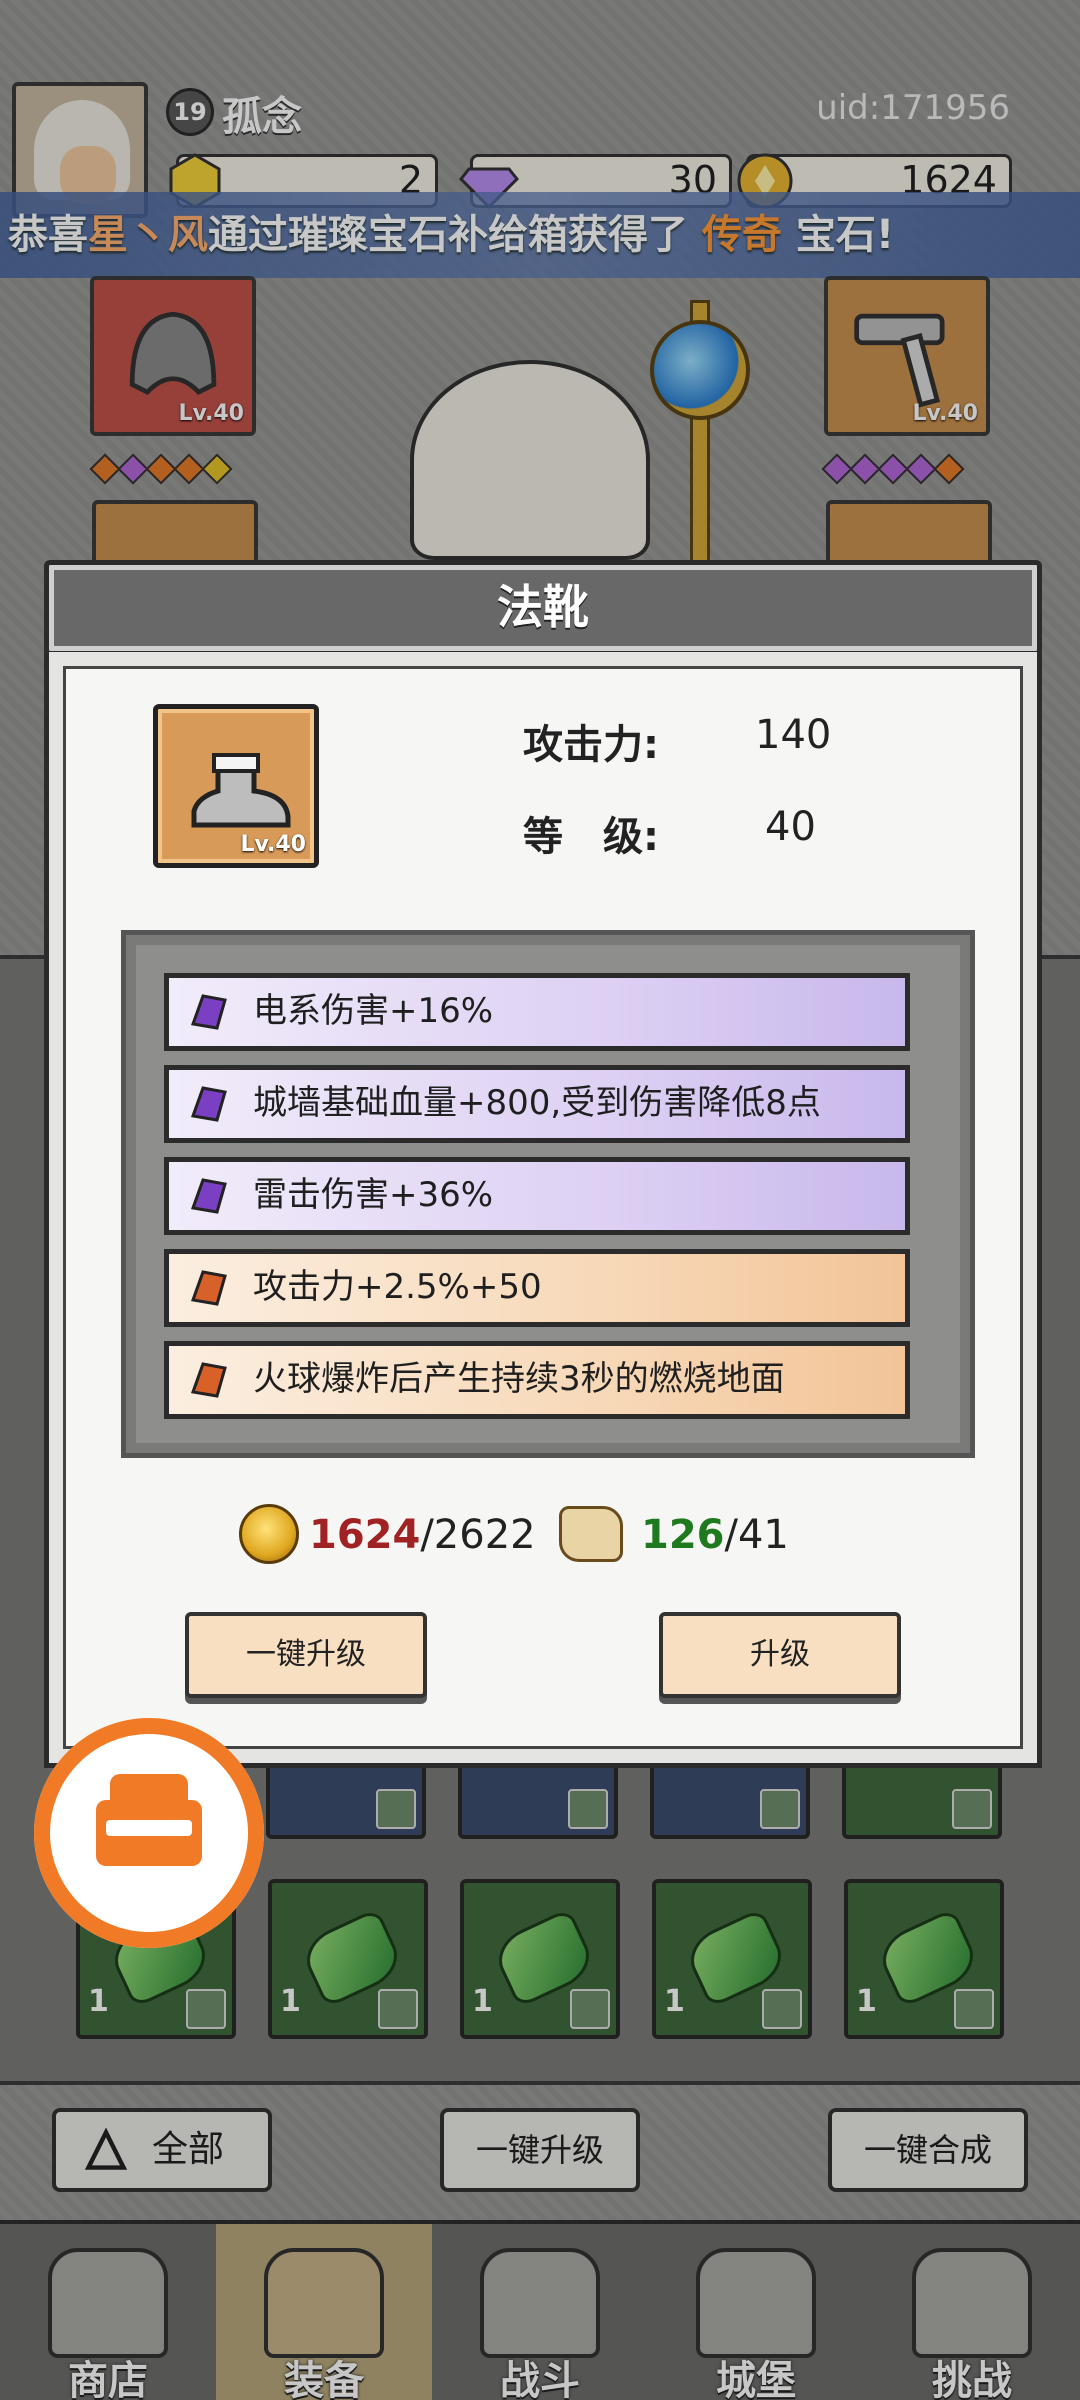 This screenshot has height=2400, width=1080. Describe the element at coordinates (273, 844) in the screenshot. I see `item-level-tag: Lv.40` at that location.